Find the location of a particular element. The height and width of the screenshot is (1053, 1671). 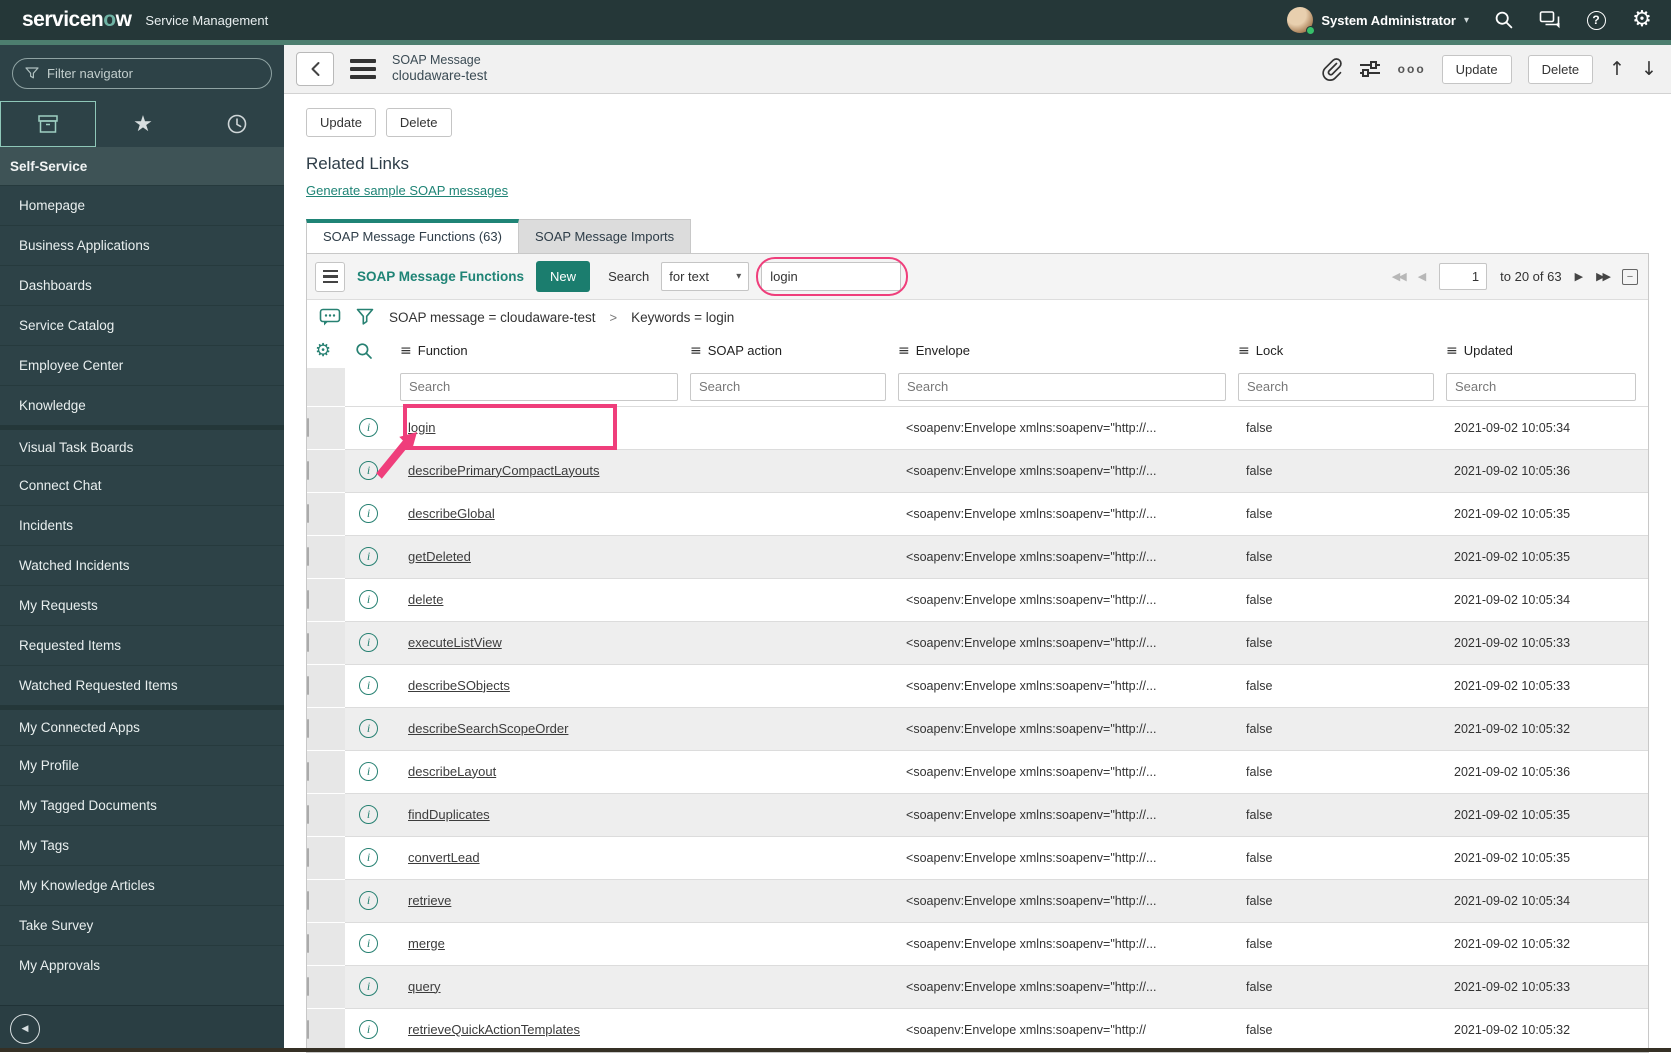

filter-icon is located at coordinates (365, 317).